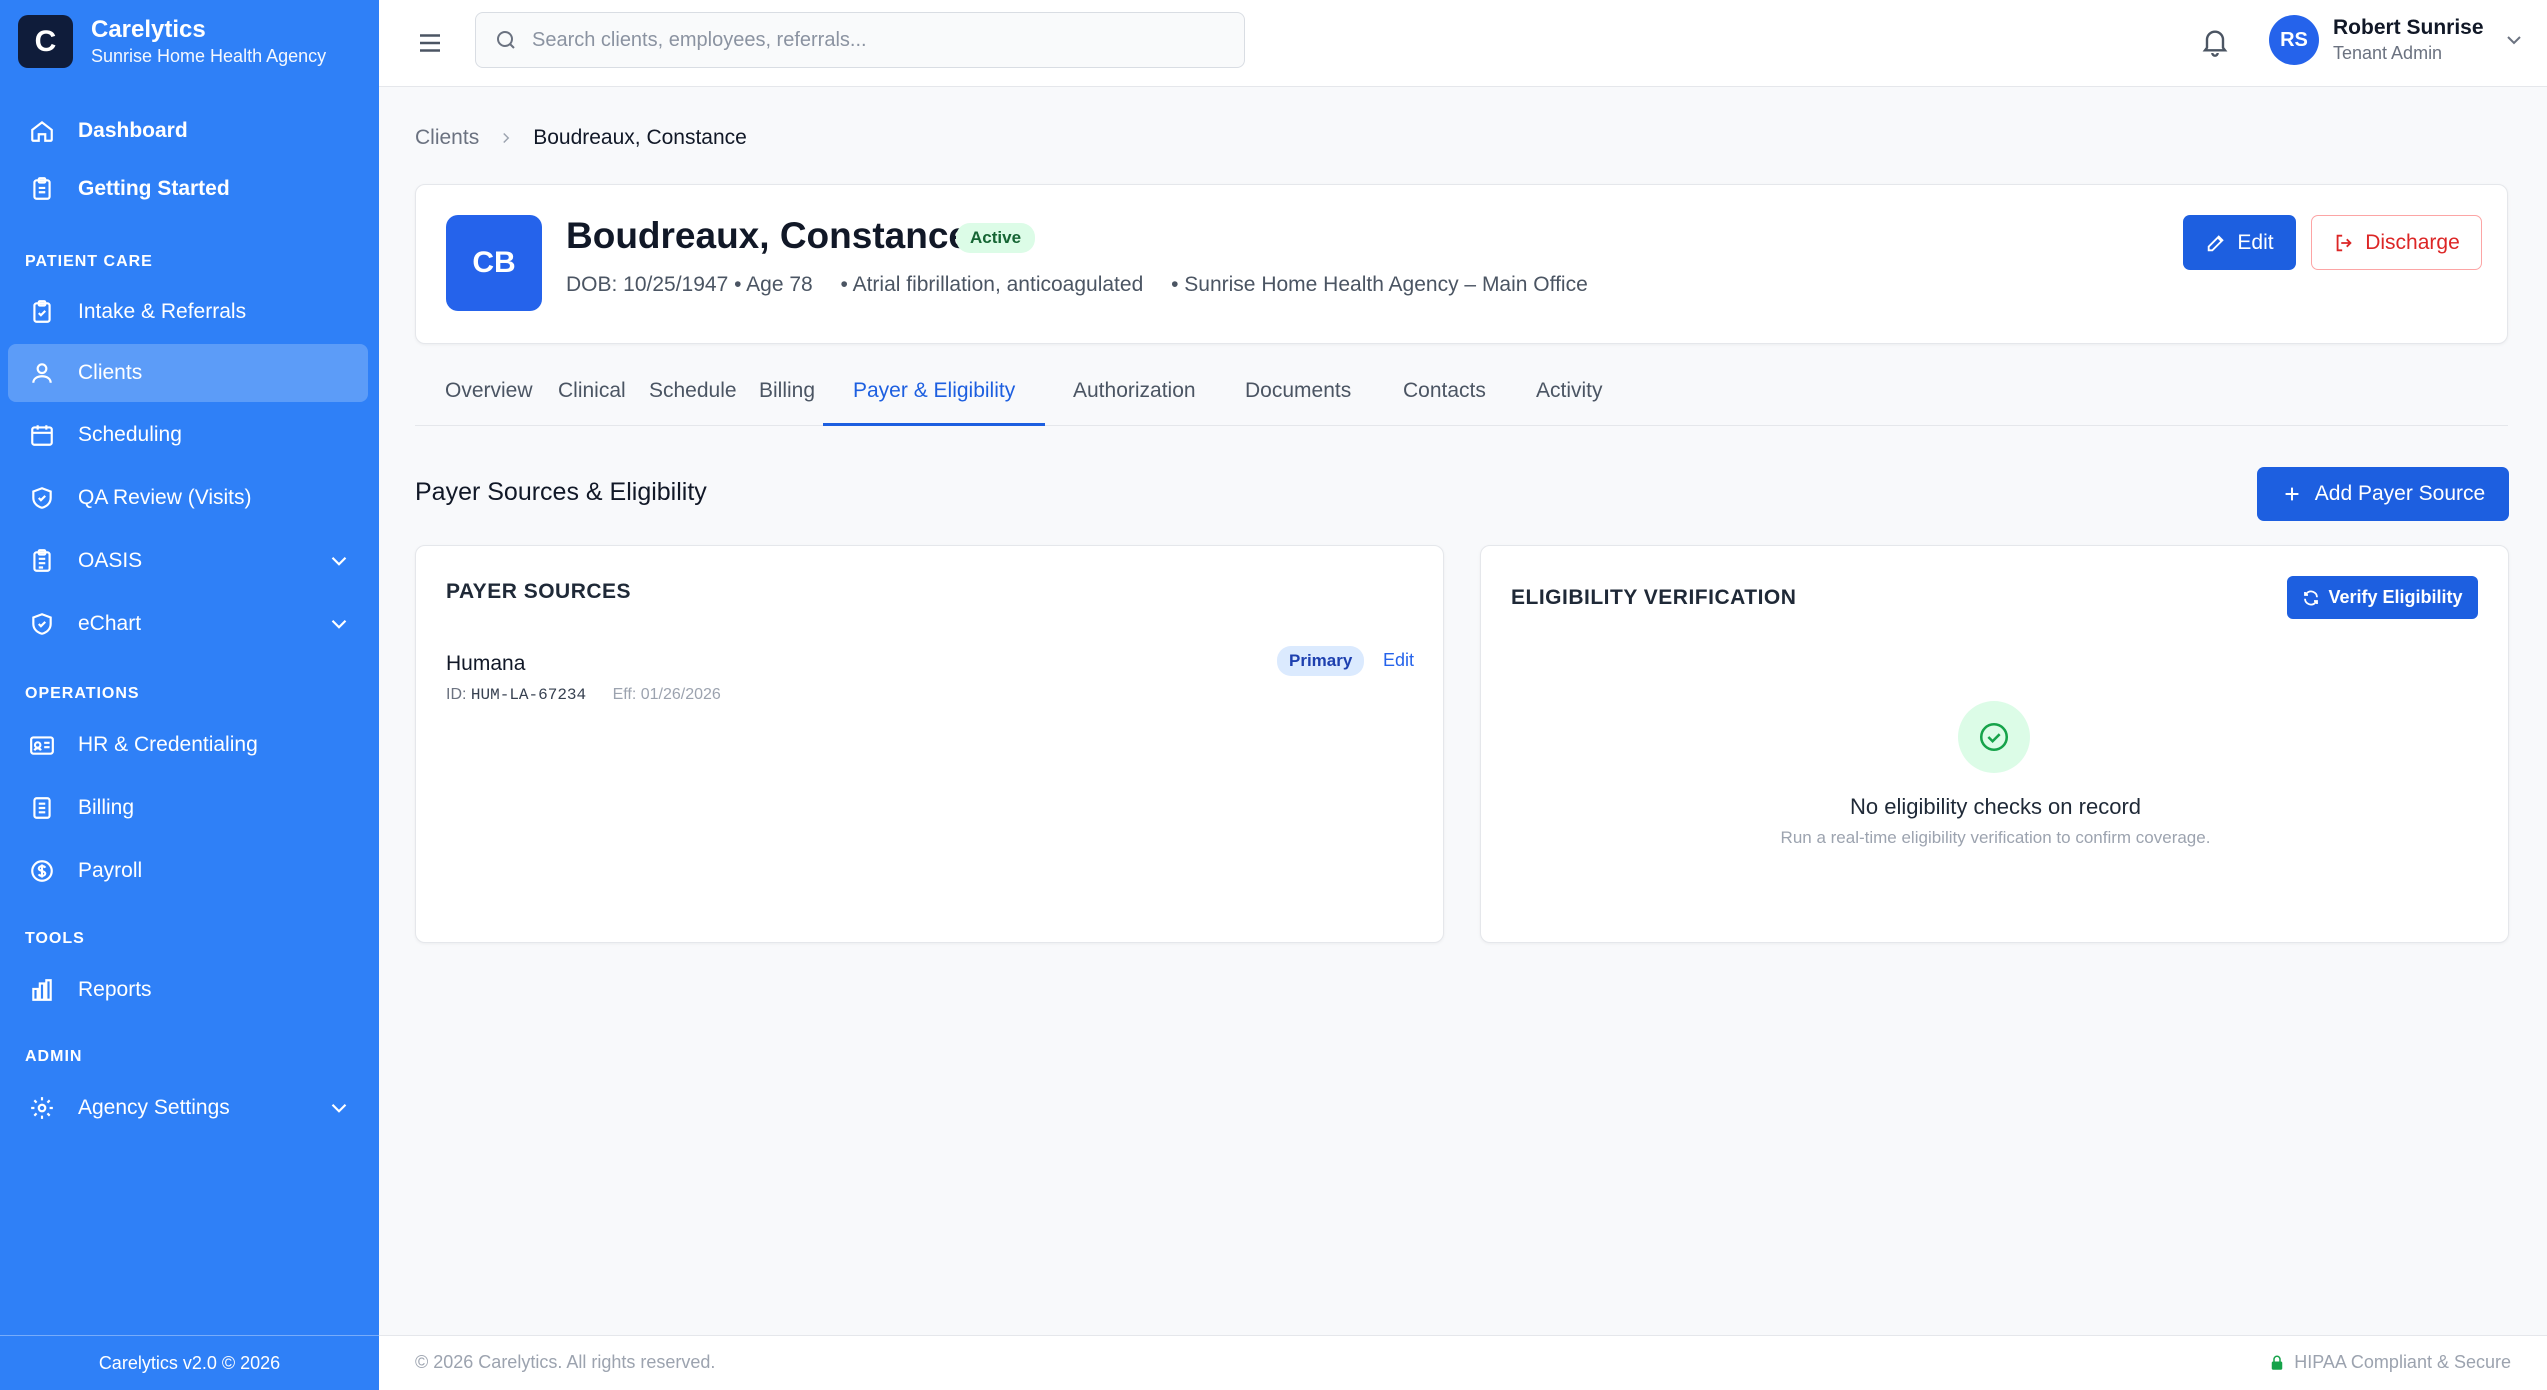  I want to click on breadcrumb-current: Boudreaux, Constance, so click(640, 137).